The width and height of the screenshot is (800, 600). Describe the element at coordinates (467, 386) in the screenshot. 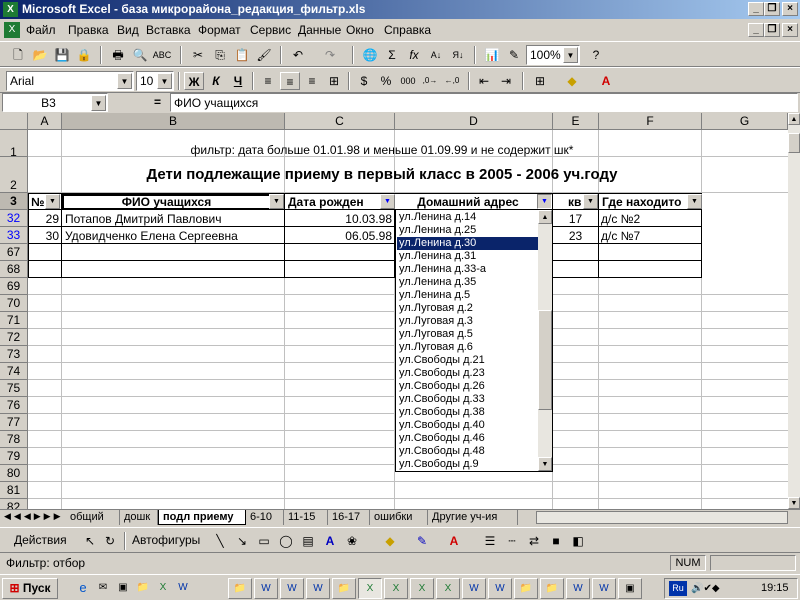

I see `filter-list-item: ул.Свободы д.26` at that location.